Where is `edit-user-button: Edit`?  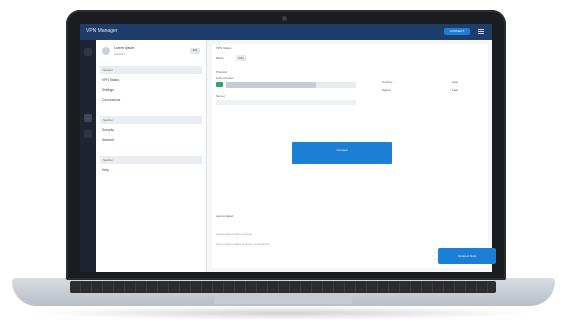 edit-user-button: Edit is located at coordinates (195, 51).